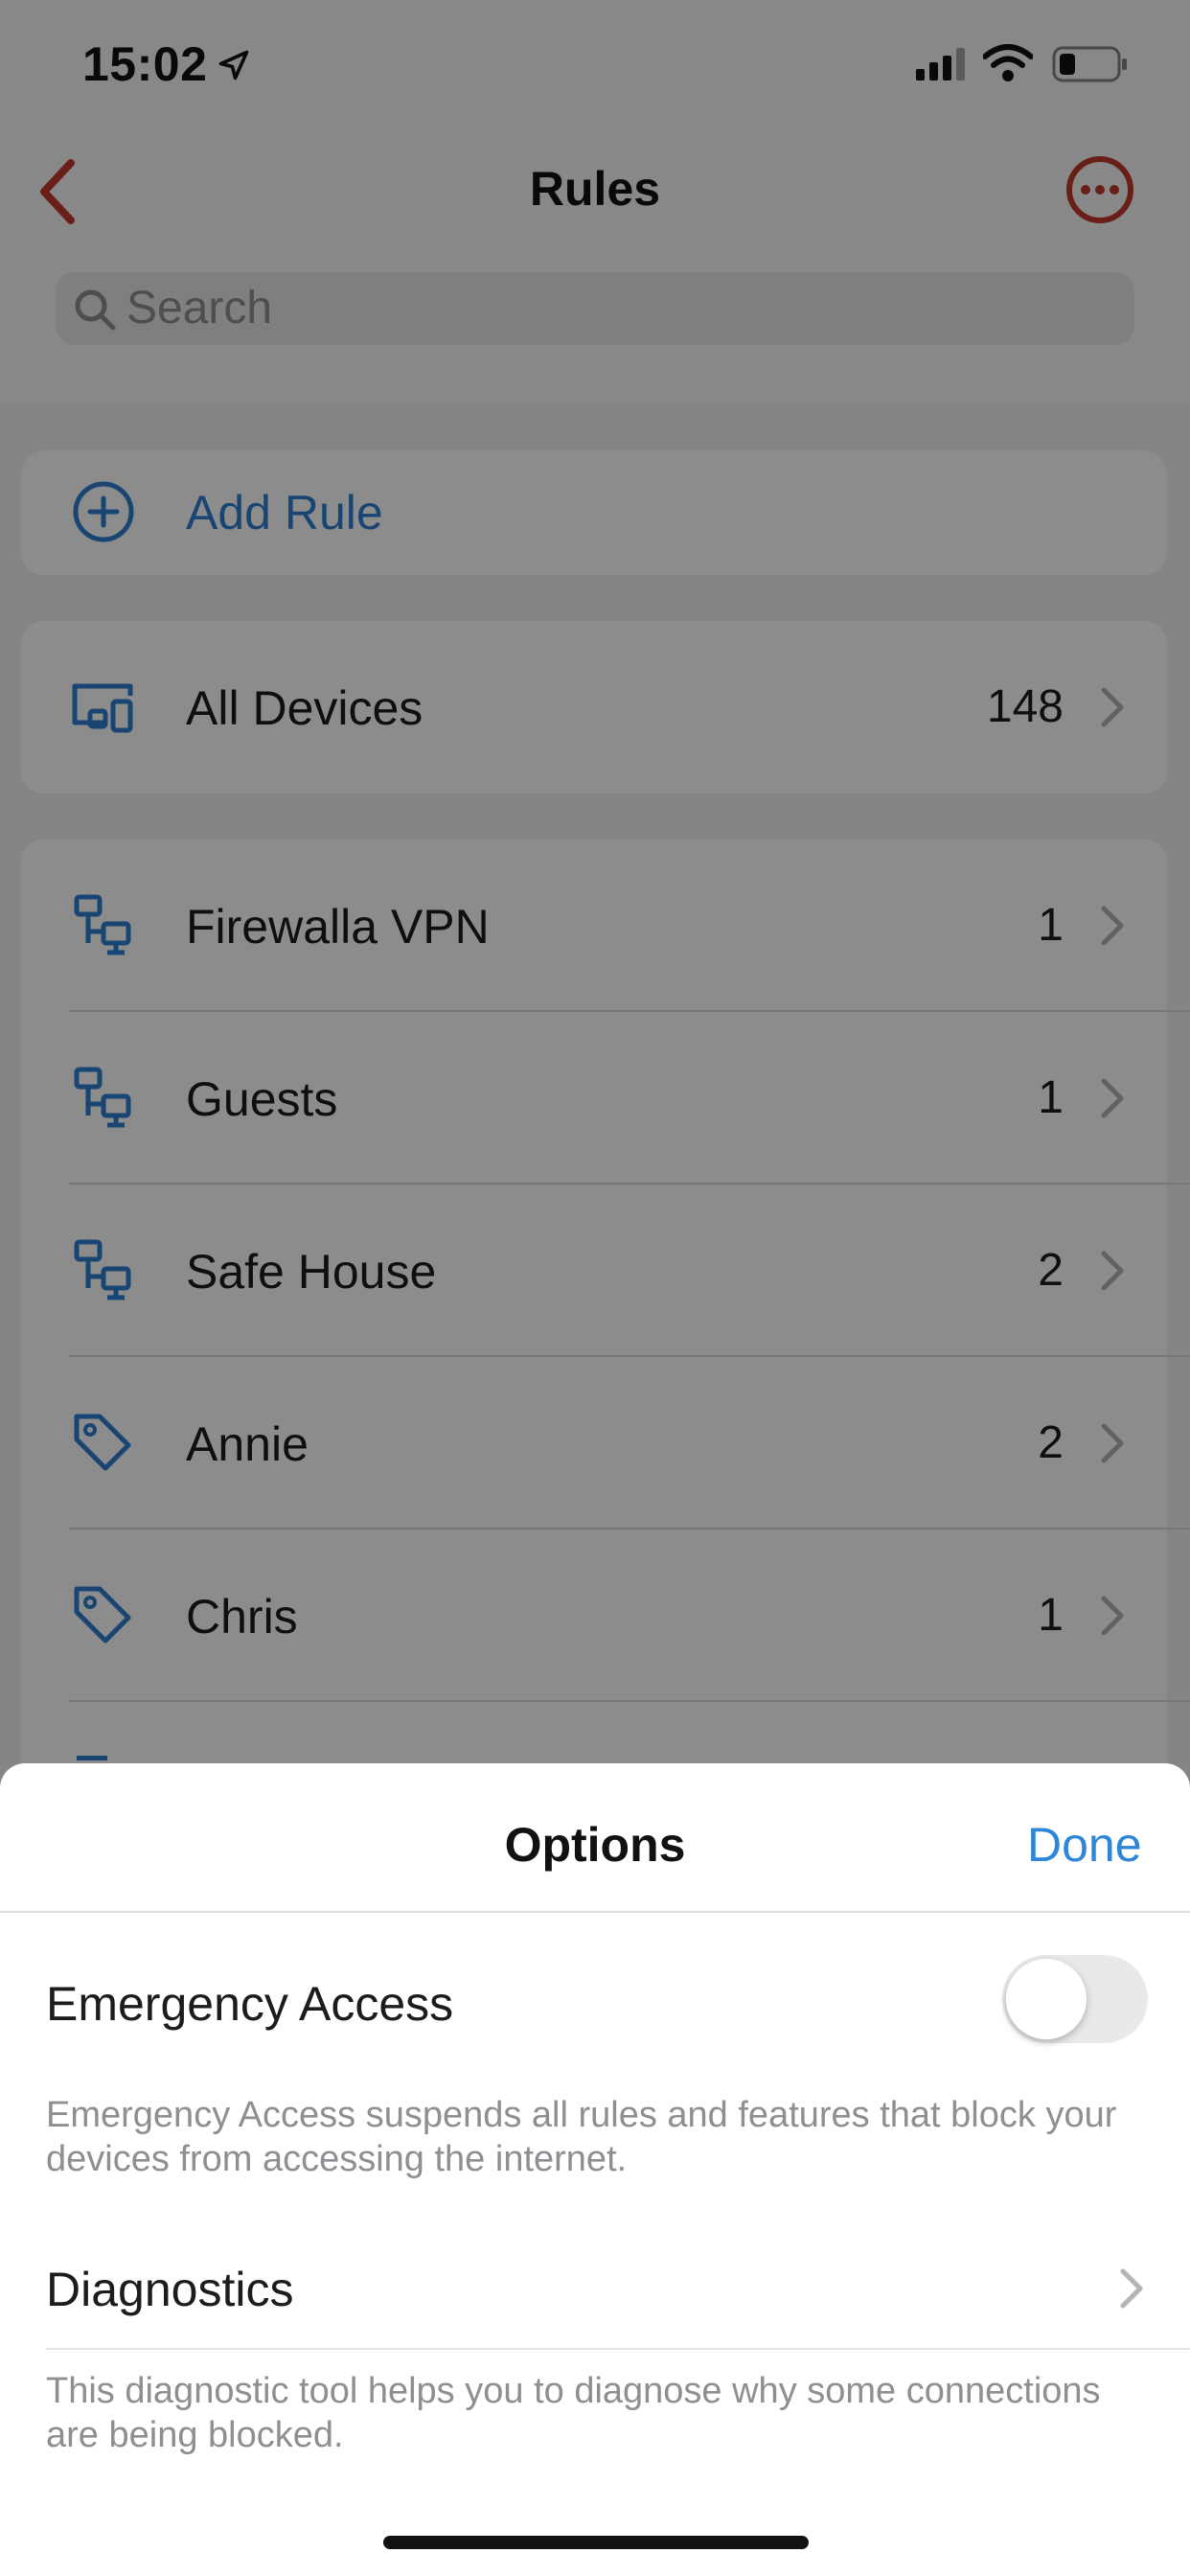  What do you see at coordinates (618, 2349) in the screenshot?
I see `diagnostics-divider` at bounding box center [618, 2349].